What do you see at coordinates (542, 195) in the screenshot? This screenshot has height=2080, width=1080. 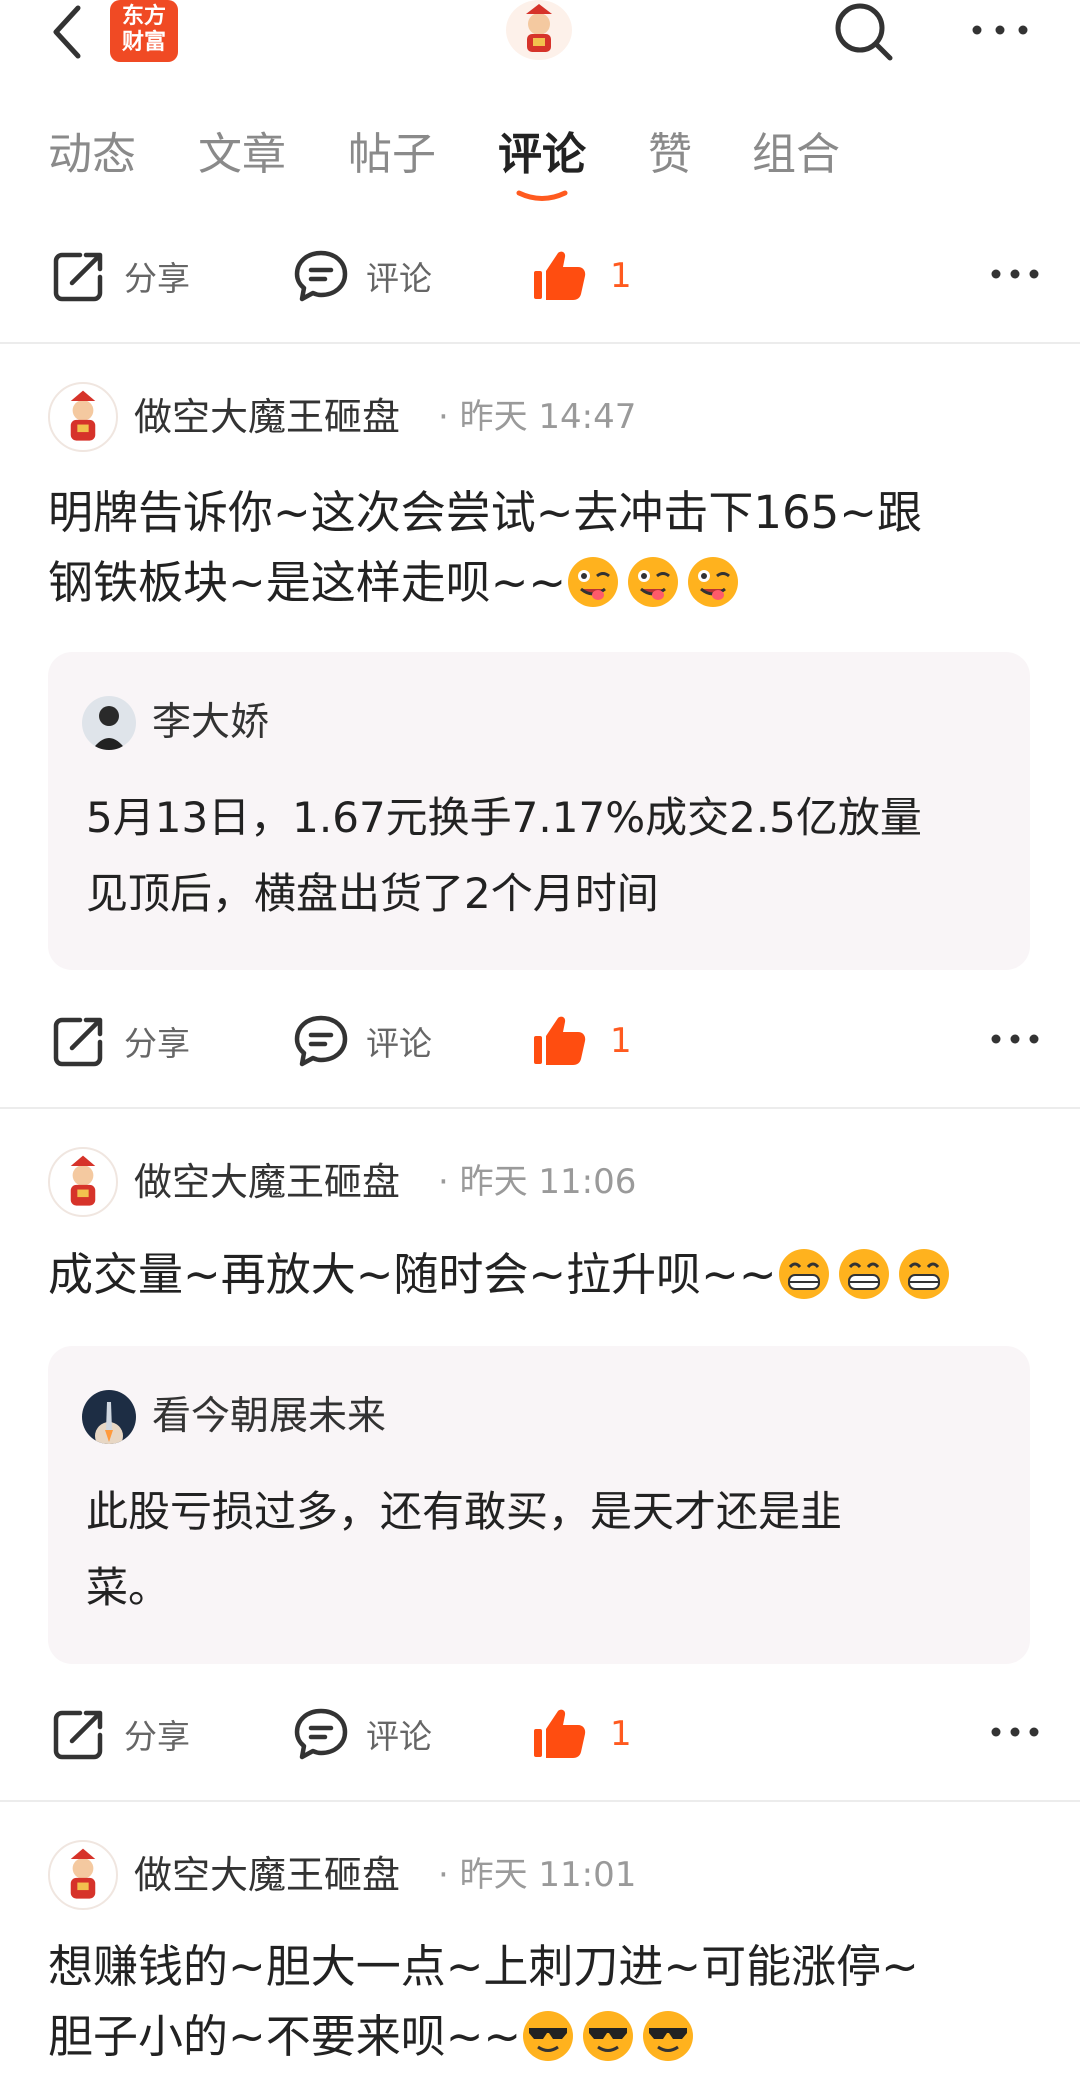 I see `active-tab-indicator` at bounding box center [542, 195].